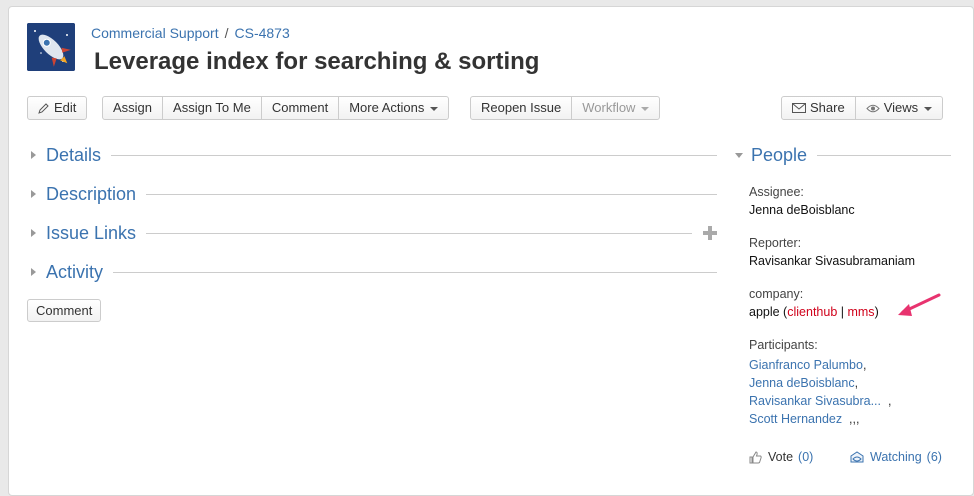 This screenshot has height=496, width=974. Describe the element at coordinates (795, 419) in the screenshot. I see `participant-link: Scott Hernandez` at that location.